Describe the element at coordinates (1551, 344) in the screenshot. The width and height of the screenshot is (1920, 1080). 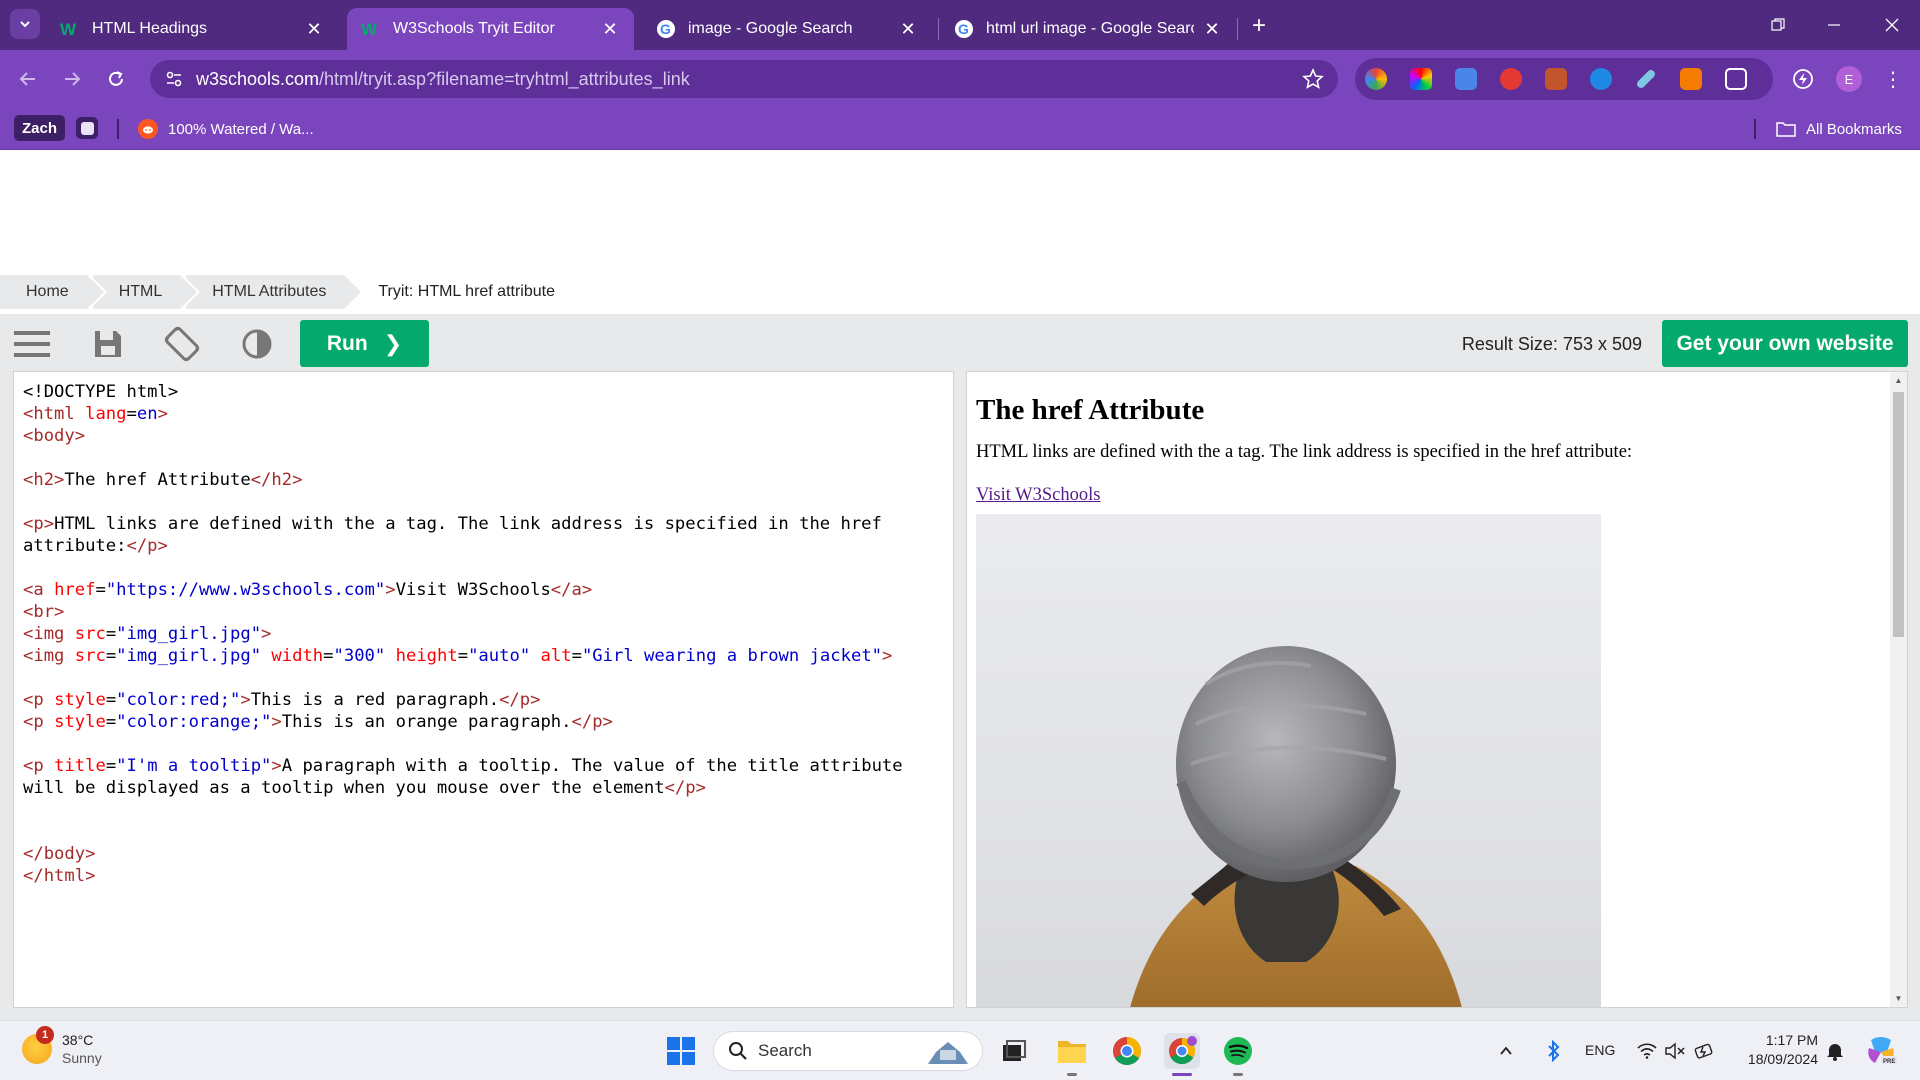
I see `result-size-text: Result Size: 753 x 509` at that location.